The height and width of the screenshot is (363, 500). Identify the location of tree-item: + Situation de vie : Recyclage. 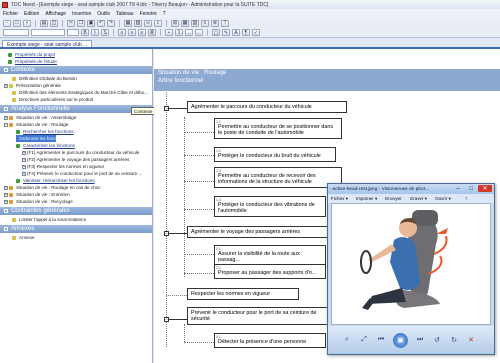
(38, 201).